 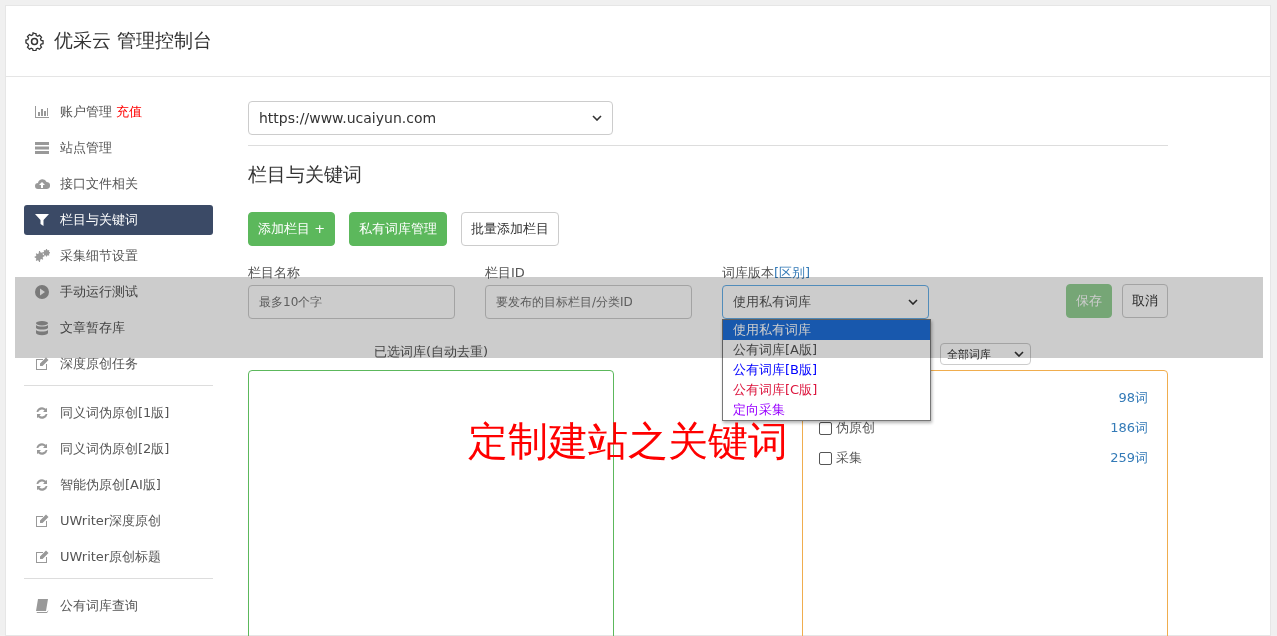 I want to click on cancel-button: 取消, so click(x=1145, y=301).